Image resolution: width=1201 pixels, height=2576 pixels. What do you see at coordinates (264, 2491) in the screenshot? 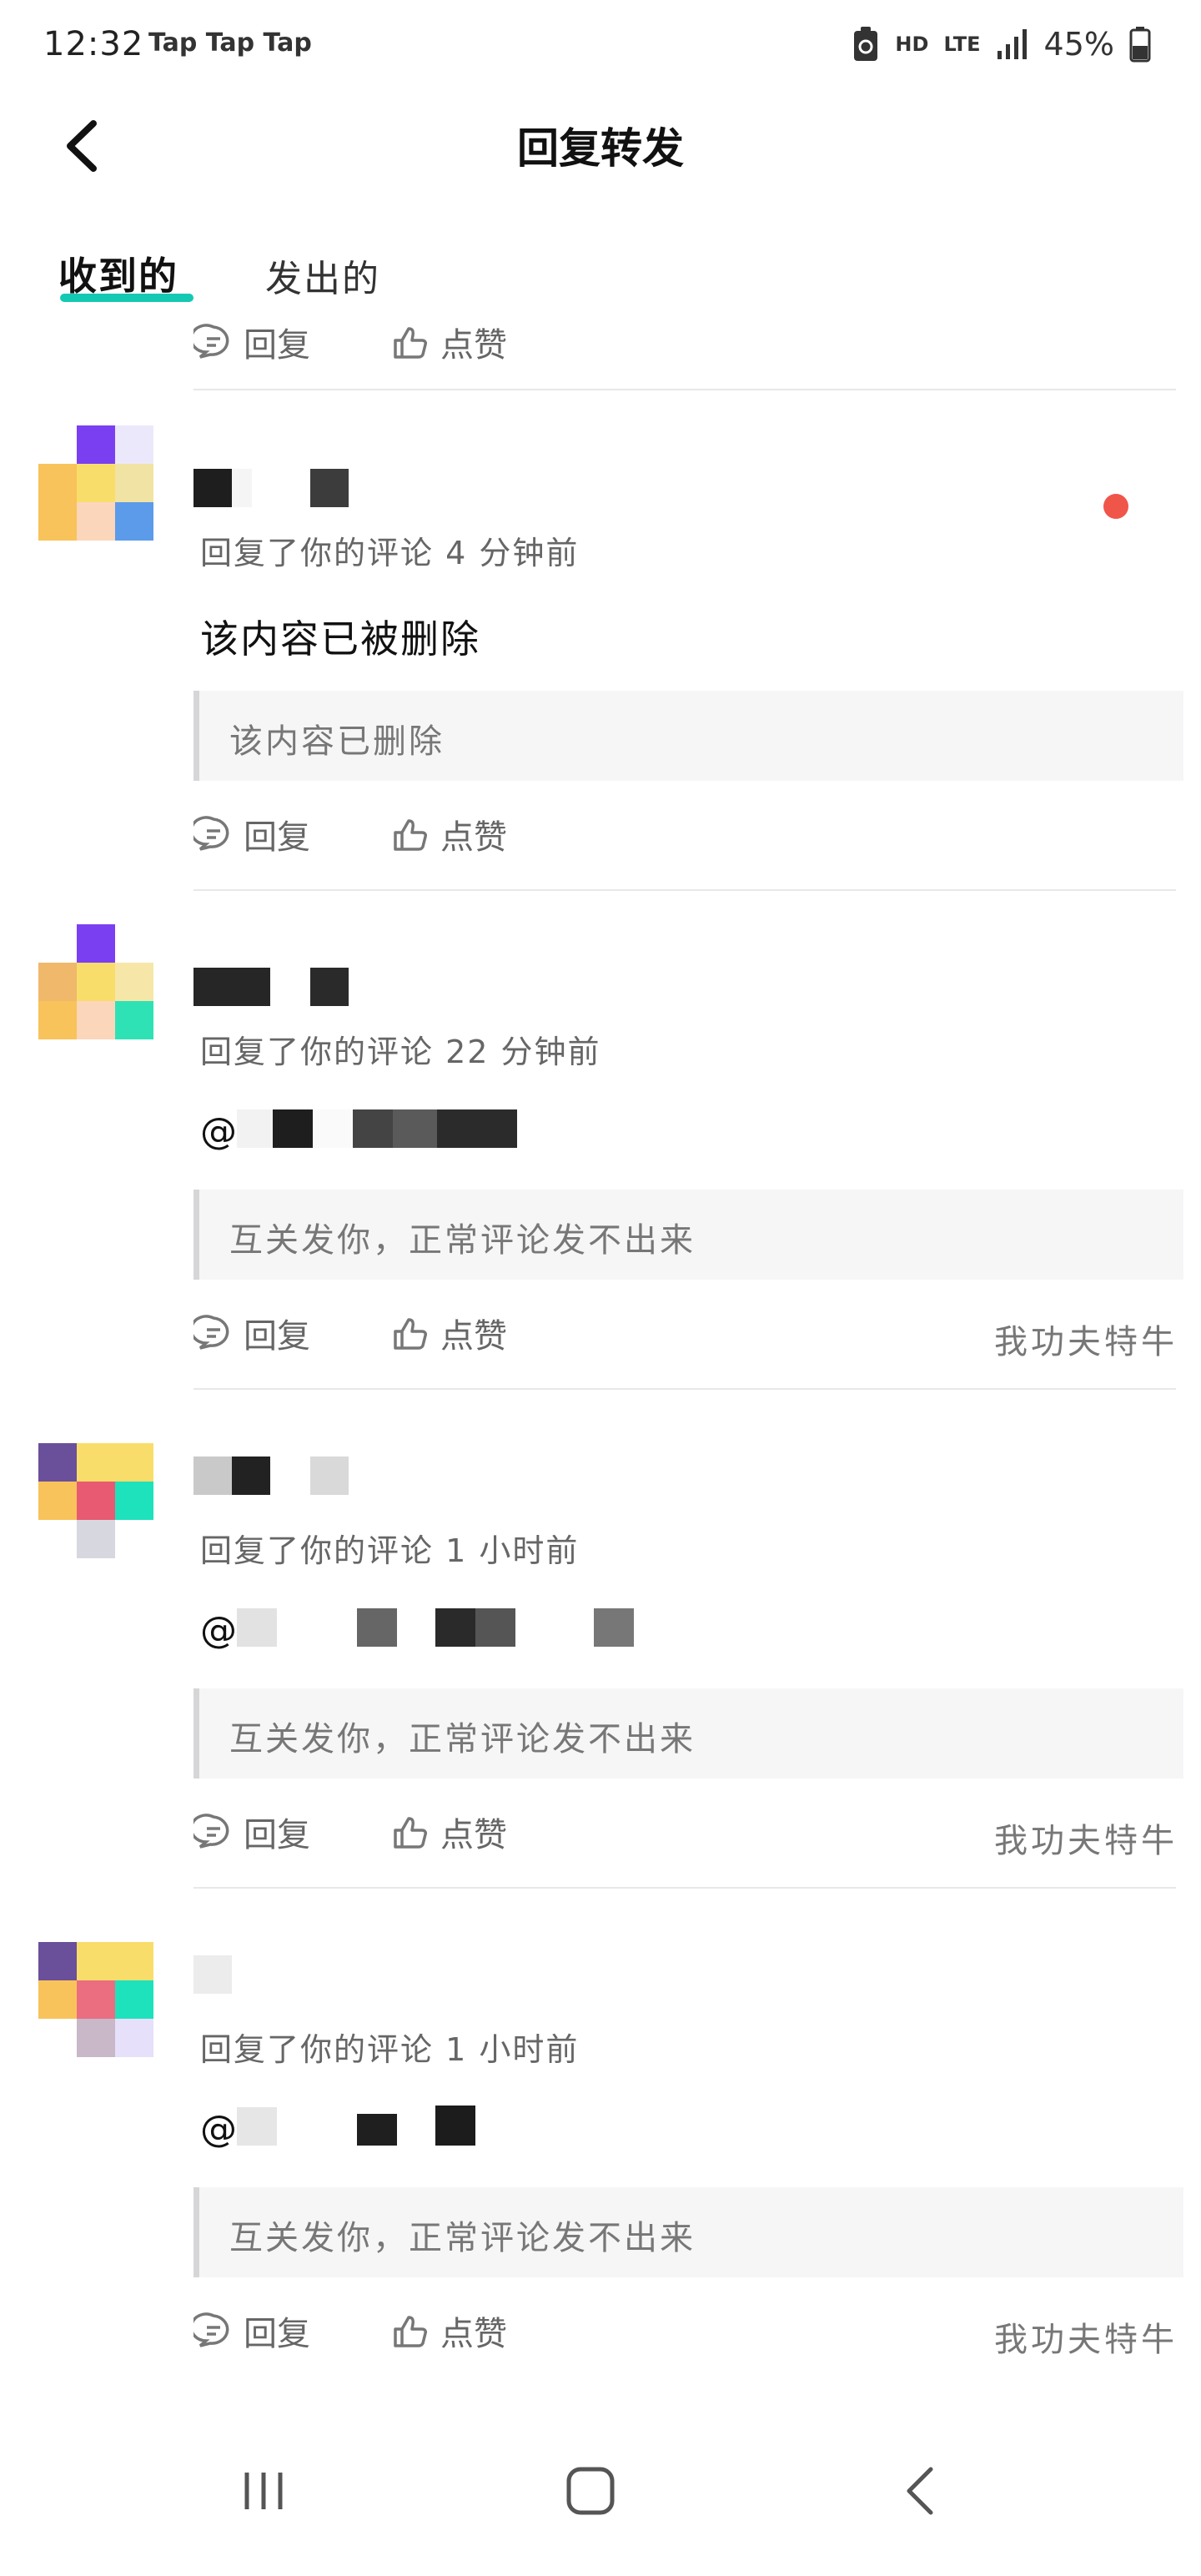
I see `recent-apps-icon` at bounding box center [264, 2491].